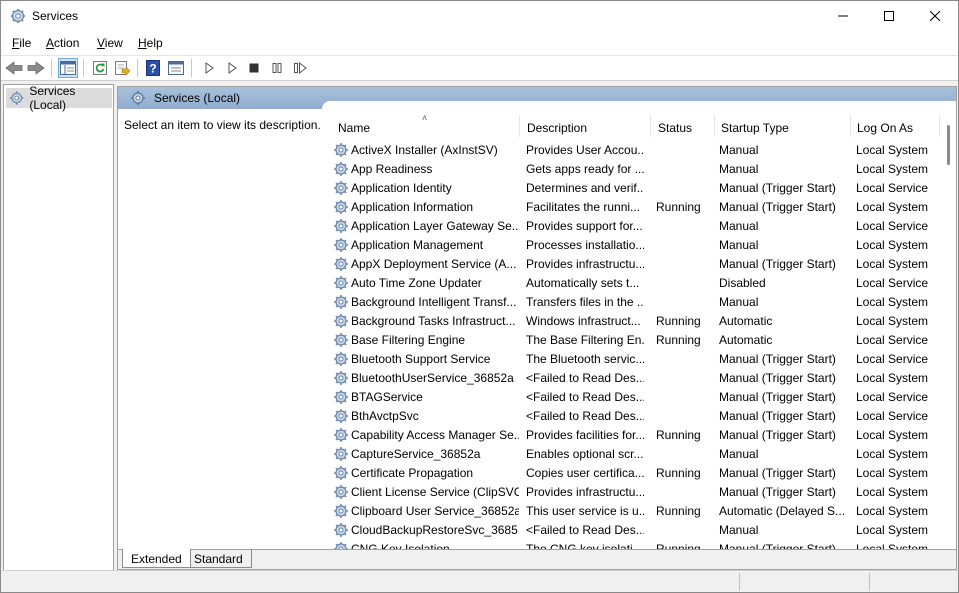 The image size is (959, 593). I want to click on stop-service-button, so click(254, 68).